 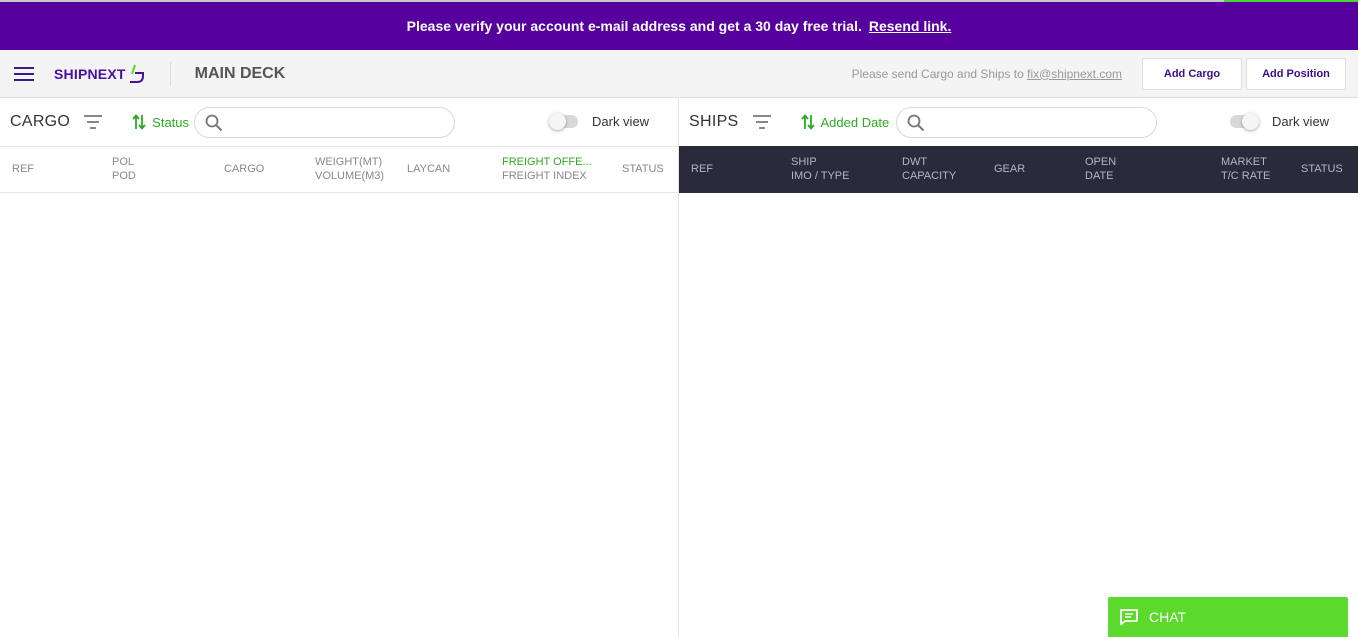 What do you see at coordinates (820, 176) in the screenshot?
I see `col-imo-type-label: IMO / TYPE` at bounding box center [820, 176].